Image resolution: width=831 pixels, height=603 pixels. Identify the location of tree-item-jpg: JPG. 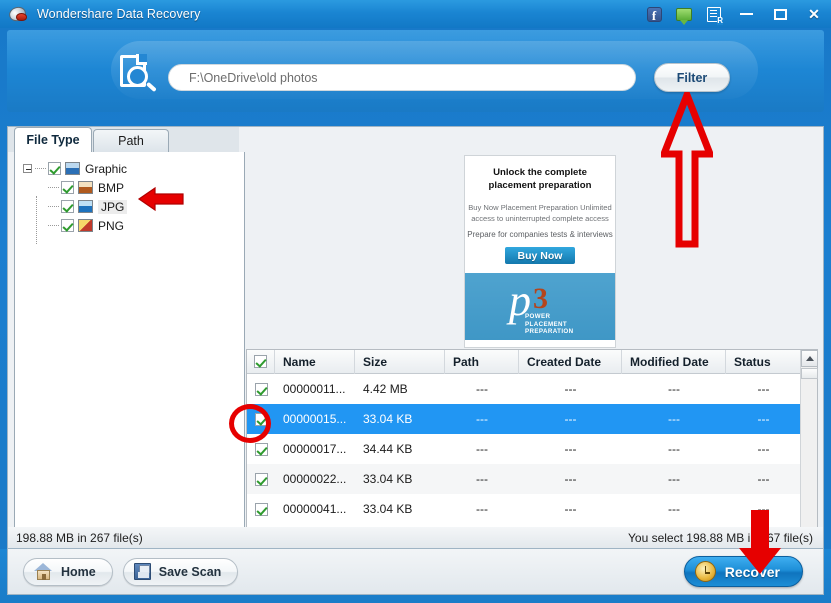
(88, 206).